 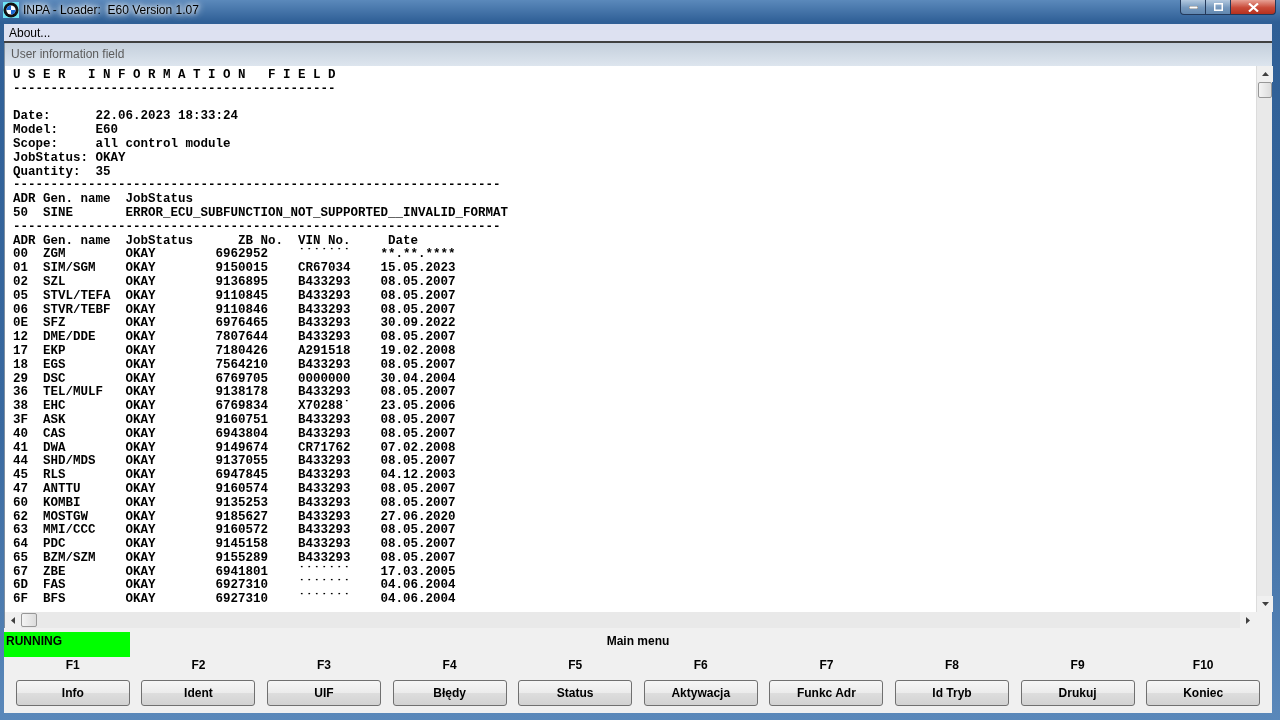 I want to click on scroll-up-button, so click(x=1265, y=74).